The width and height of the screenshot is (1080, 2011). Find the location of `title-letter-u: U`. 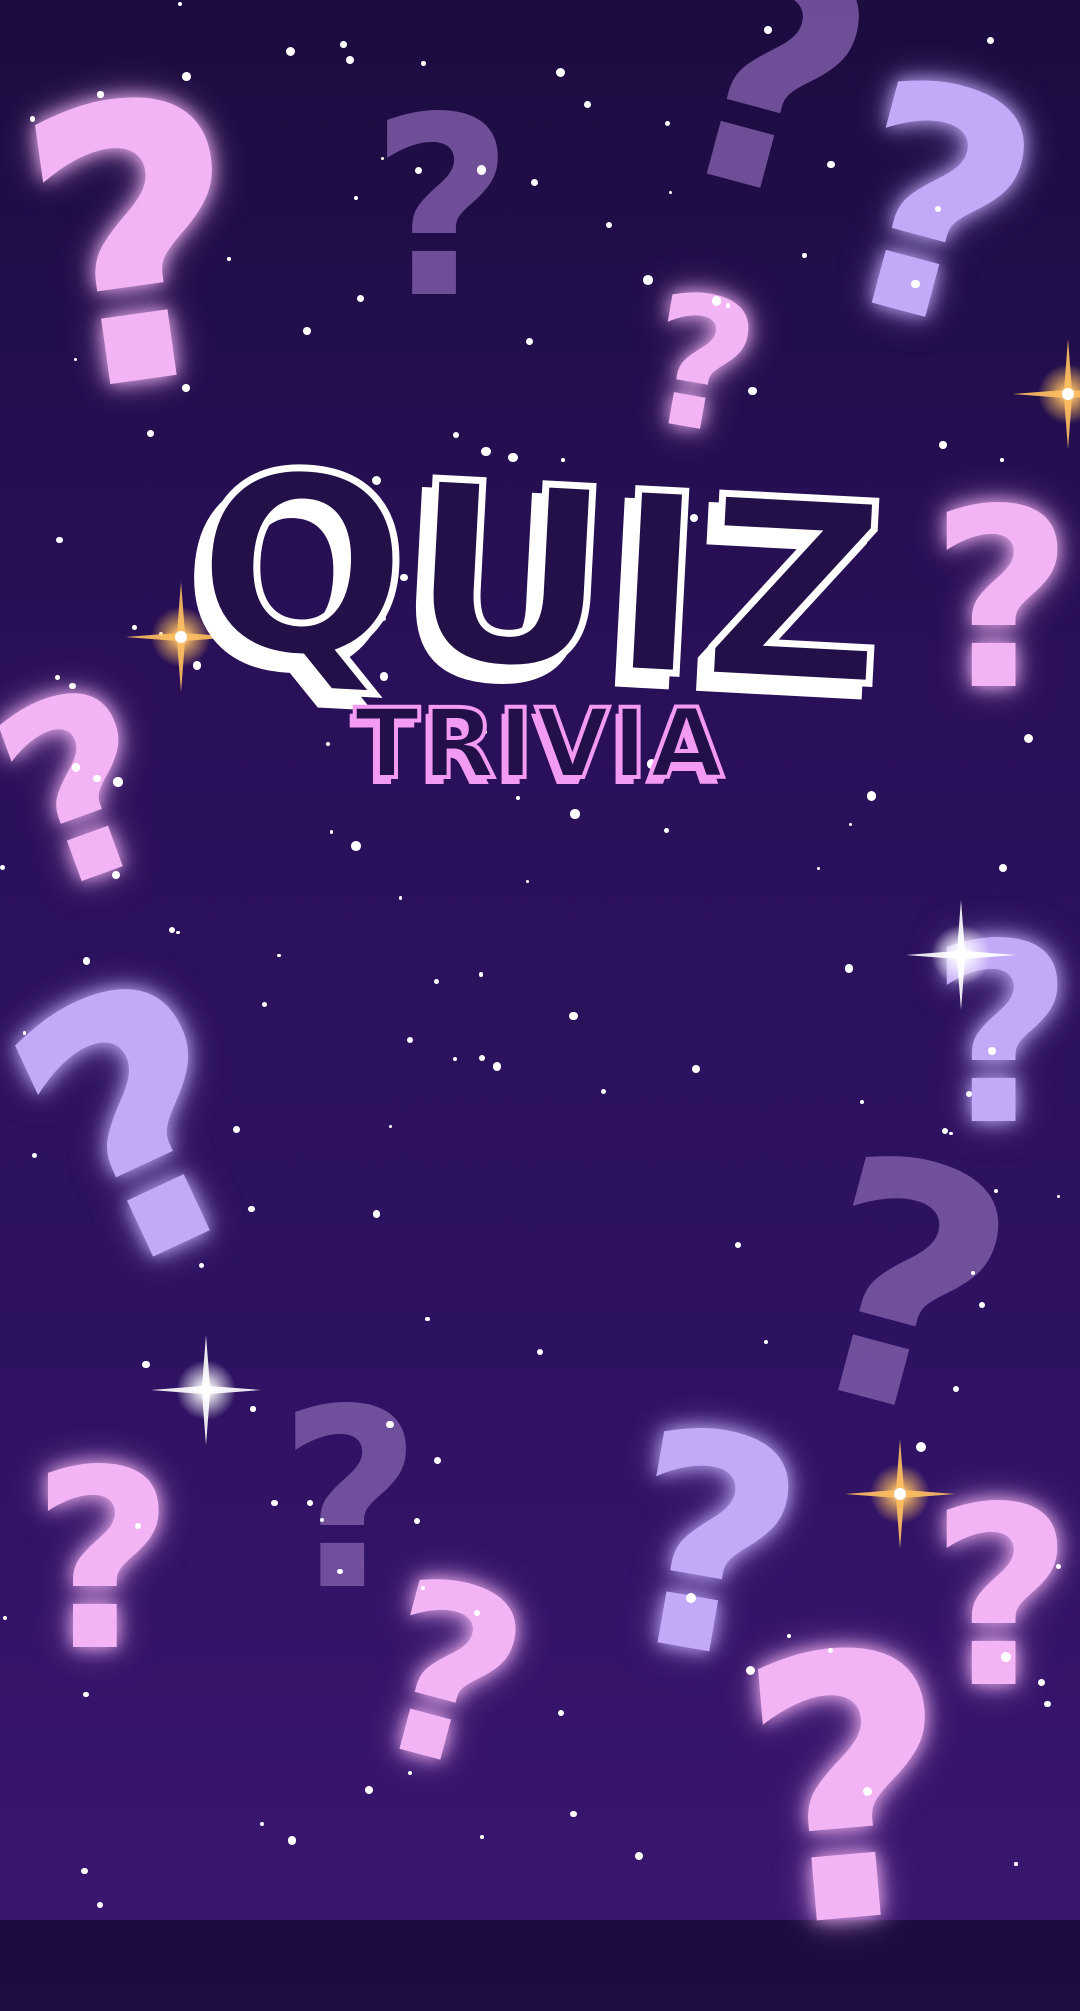

title-letter-u: U is located at coordinates (509, 578).